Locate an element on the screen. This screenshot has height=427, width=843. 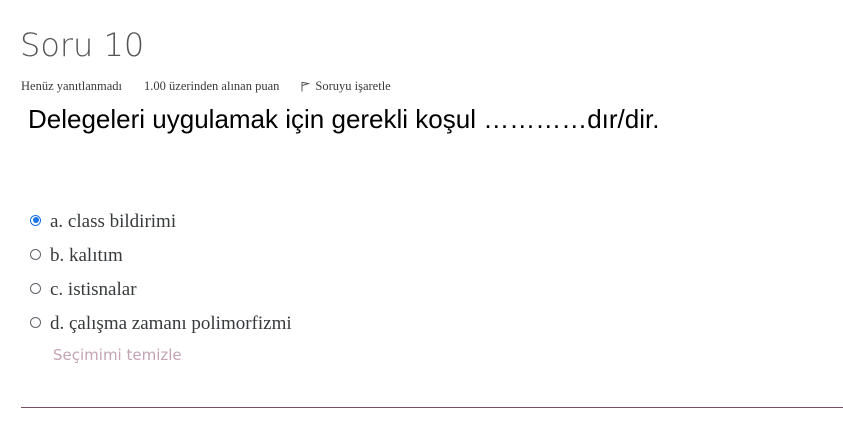
answer-d-radio is located at coordinates (35, 322).